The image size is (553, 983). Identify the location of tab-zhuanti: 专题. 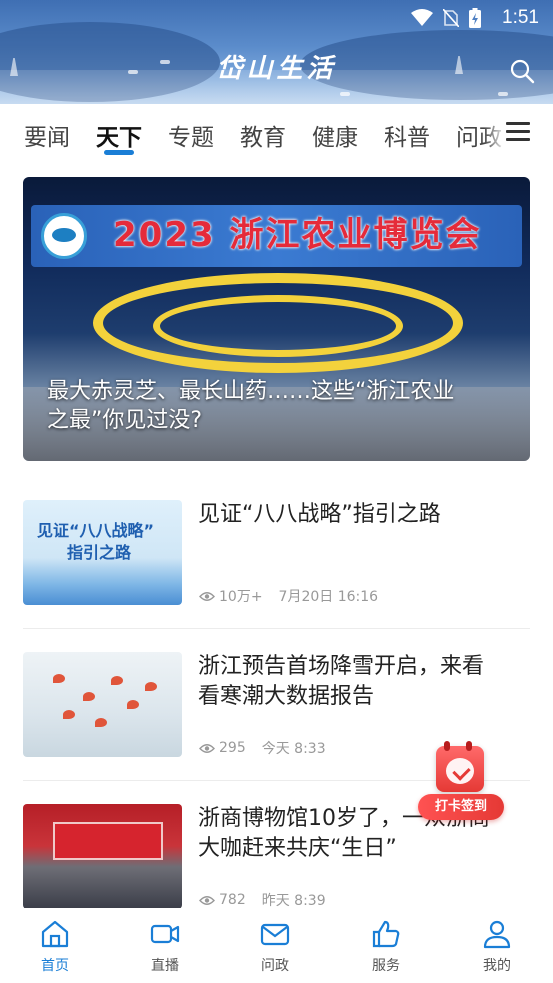
(191, 135).